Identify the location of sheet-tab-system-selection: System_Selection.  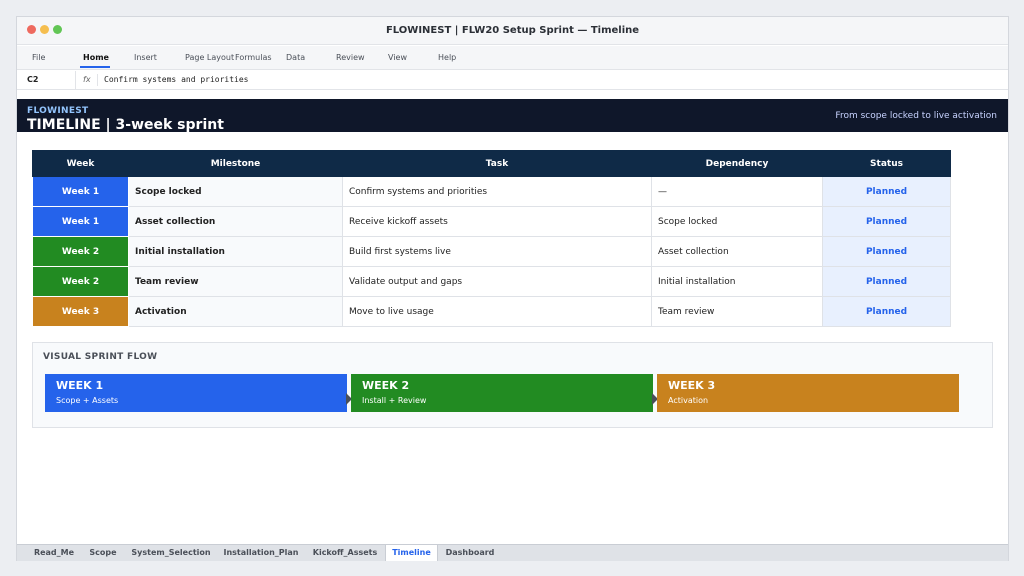
(171, 553).